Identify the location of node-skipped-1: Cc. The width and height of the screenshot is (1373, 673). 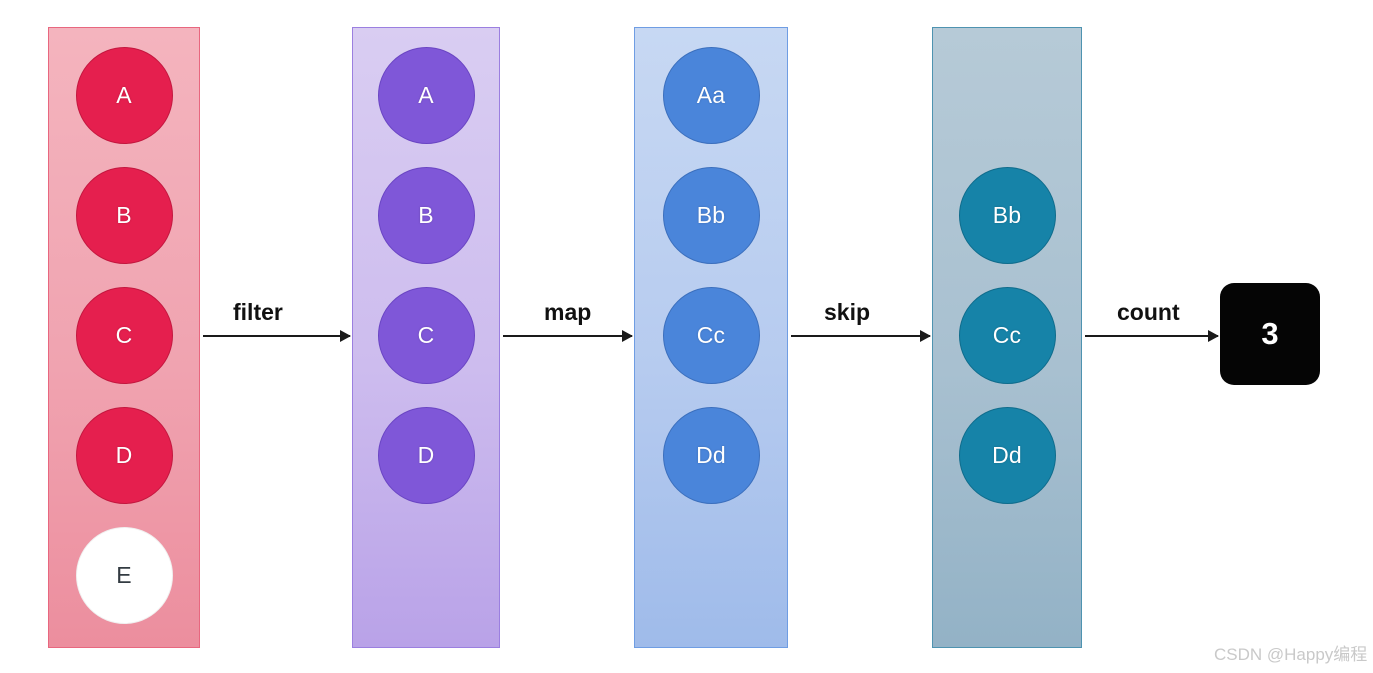
(1007, 335).